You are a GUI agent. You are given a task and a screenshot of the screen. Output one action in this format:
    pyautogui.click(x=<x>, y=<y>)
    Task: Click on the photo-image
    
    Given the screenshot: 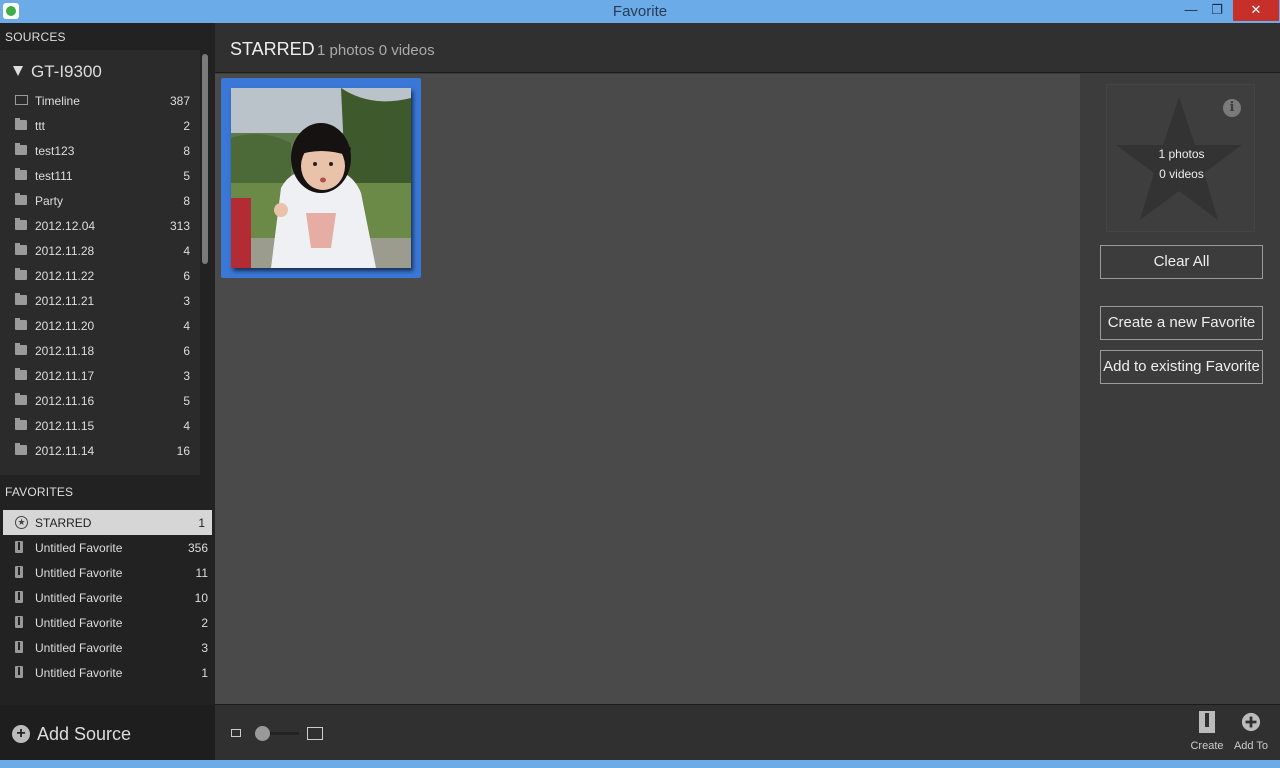 What is the action you would take?
    pyautogui.click(x=321, y=178)
    